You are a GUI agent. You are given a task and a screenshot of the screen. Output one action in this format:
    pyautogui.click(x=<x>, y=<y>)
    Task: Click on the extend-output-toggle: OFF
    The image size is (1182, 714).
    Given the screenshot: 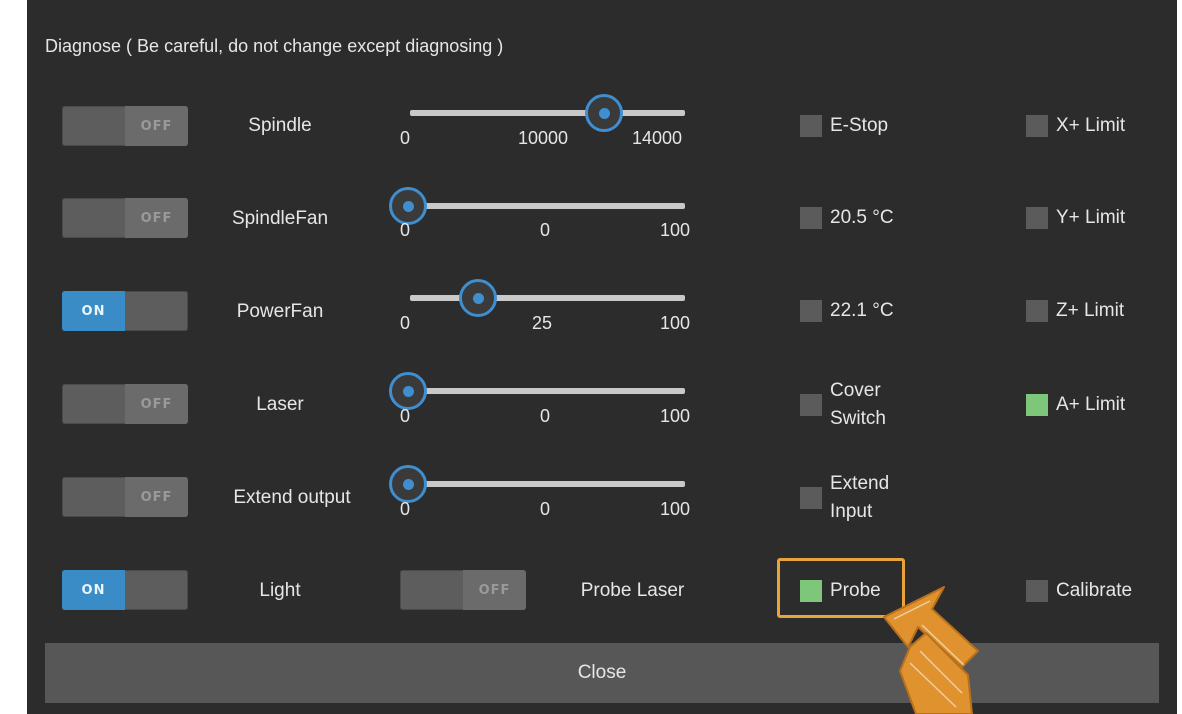 What is the action you would take?
    pyautogui.click(x=125, y=497)
    